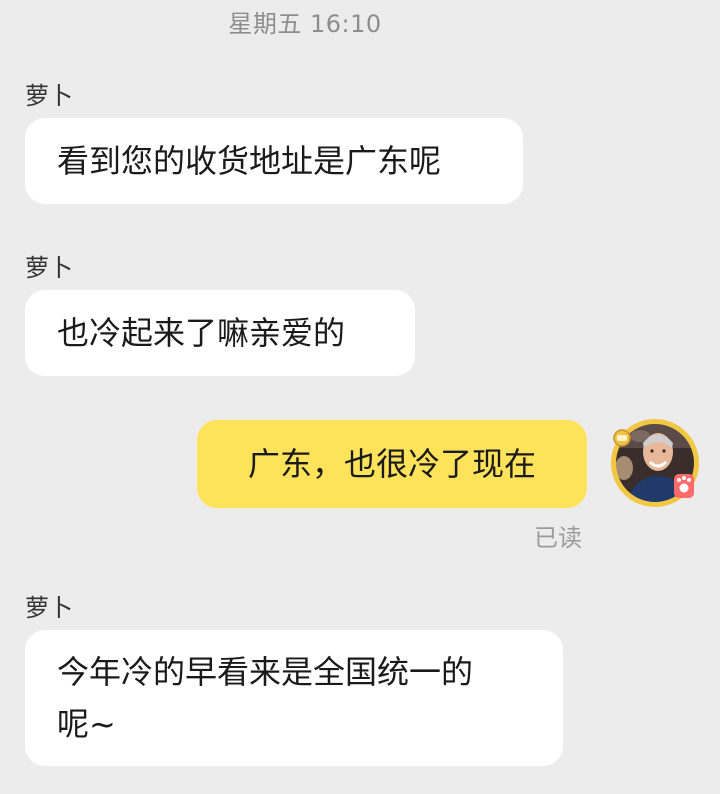  Describe the element at coordinates (305, 24) in the screenshot. I see `chat-timestamp: 星期五 16:10` at that location.